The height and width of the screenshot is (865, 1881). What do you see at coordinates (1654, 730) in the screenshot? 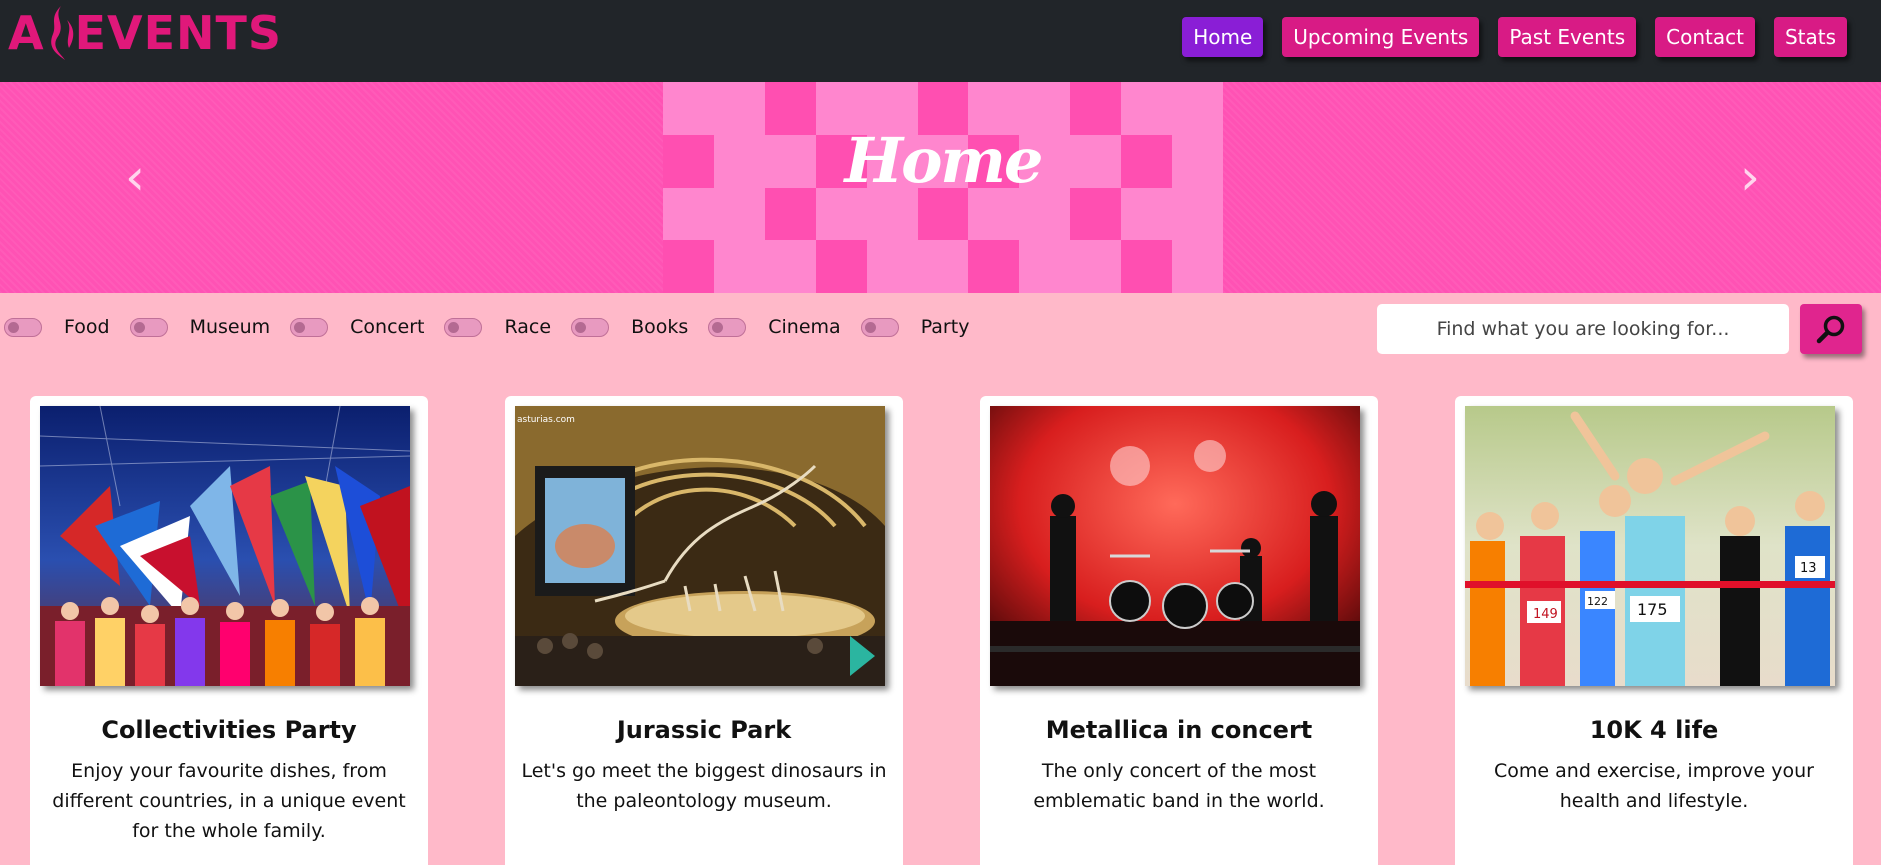
I see `card-title: 10K 4 life` at bounding box center [1654, 730].